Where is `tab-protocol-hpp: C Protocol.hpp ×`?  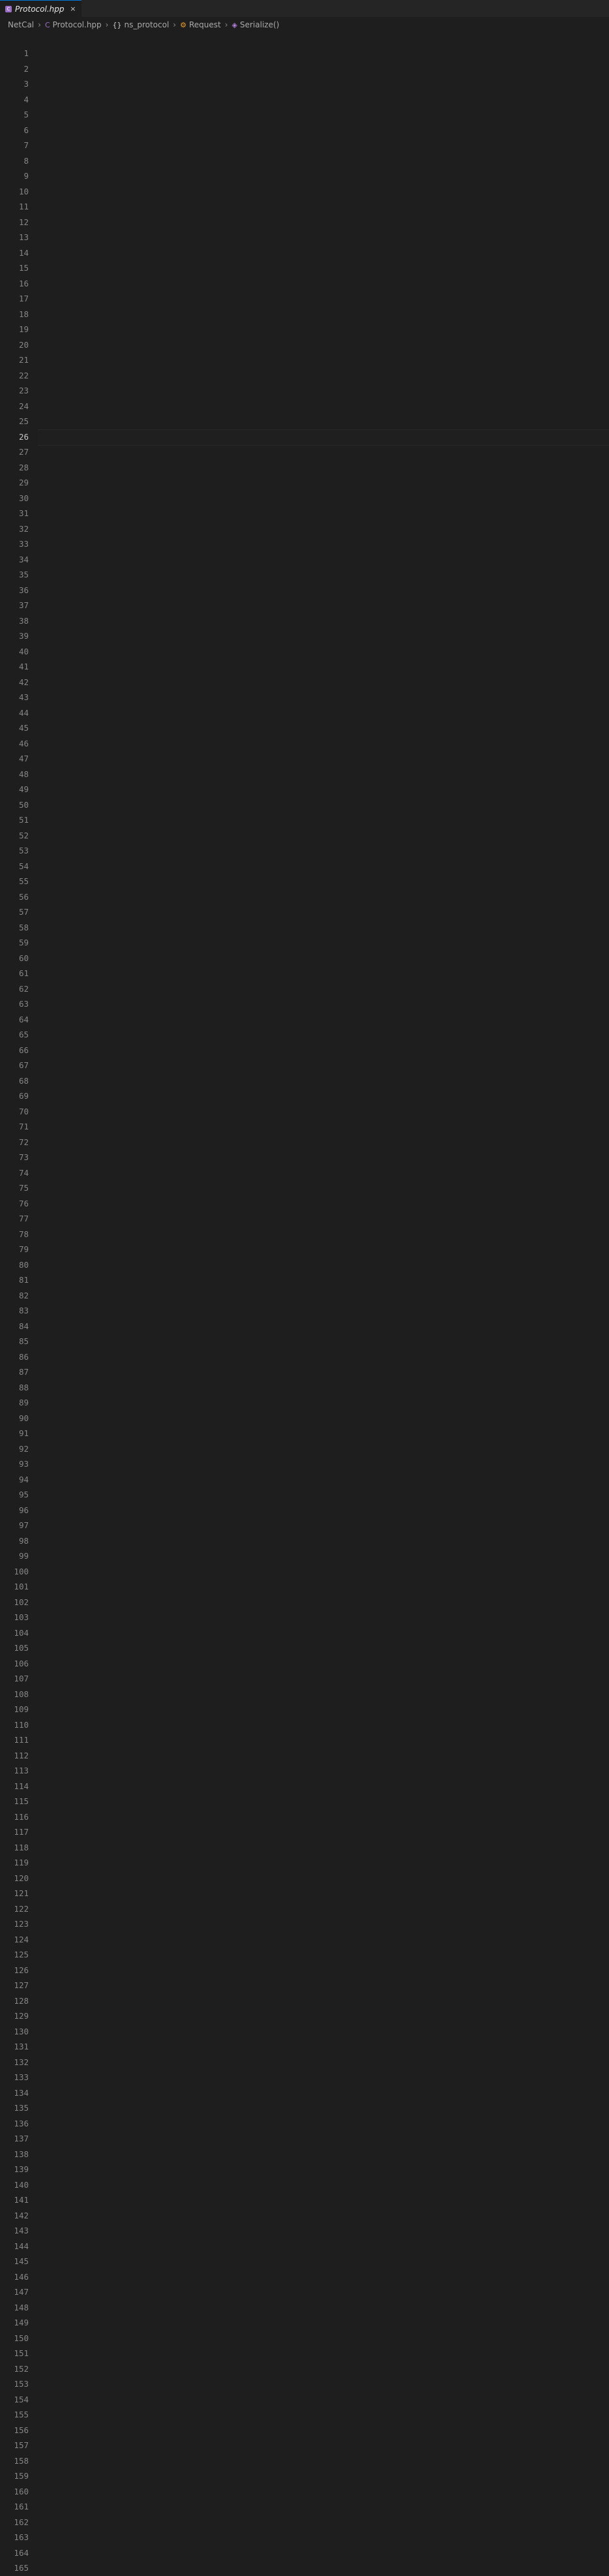 tab-protocol-hpp: C Protocol.hpp × is located at coordinates (41, 8).